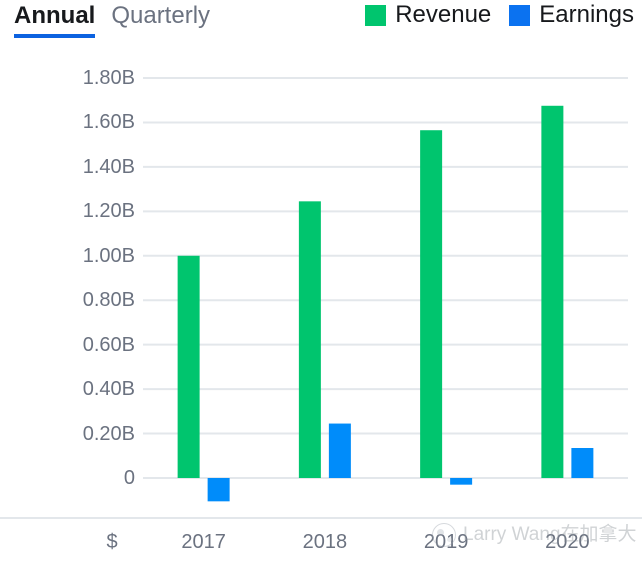 The image size is (642, 572). Describe the element at coordinates (446, 542) in the screenshot. I see `x-axis-tick-label-2019: 2019` at that location.